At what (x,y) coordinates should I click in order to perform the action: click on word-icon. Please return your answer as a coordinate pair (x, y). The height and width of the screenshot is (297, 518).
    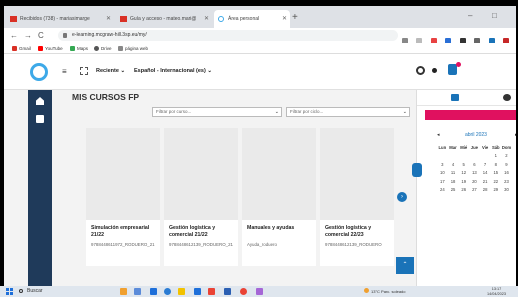
    Looking at the image, I should click on (227, 291).